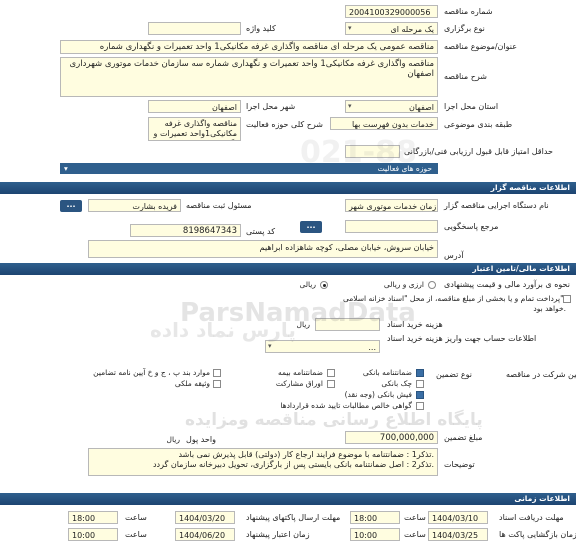 This screenshot has height=548, width=576. What do you see at coordinates (293, 517) in the screenshot?
I see `submit-label: مهلت ارسال پاکتهای پیشنهاد` at bounding box center [293, 517].